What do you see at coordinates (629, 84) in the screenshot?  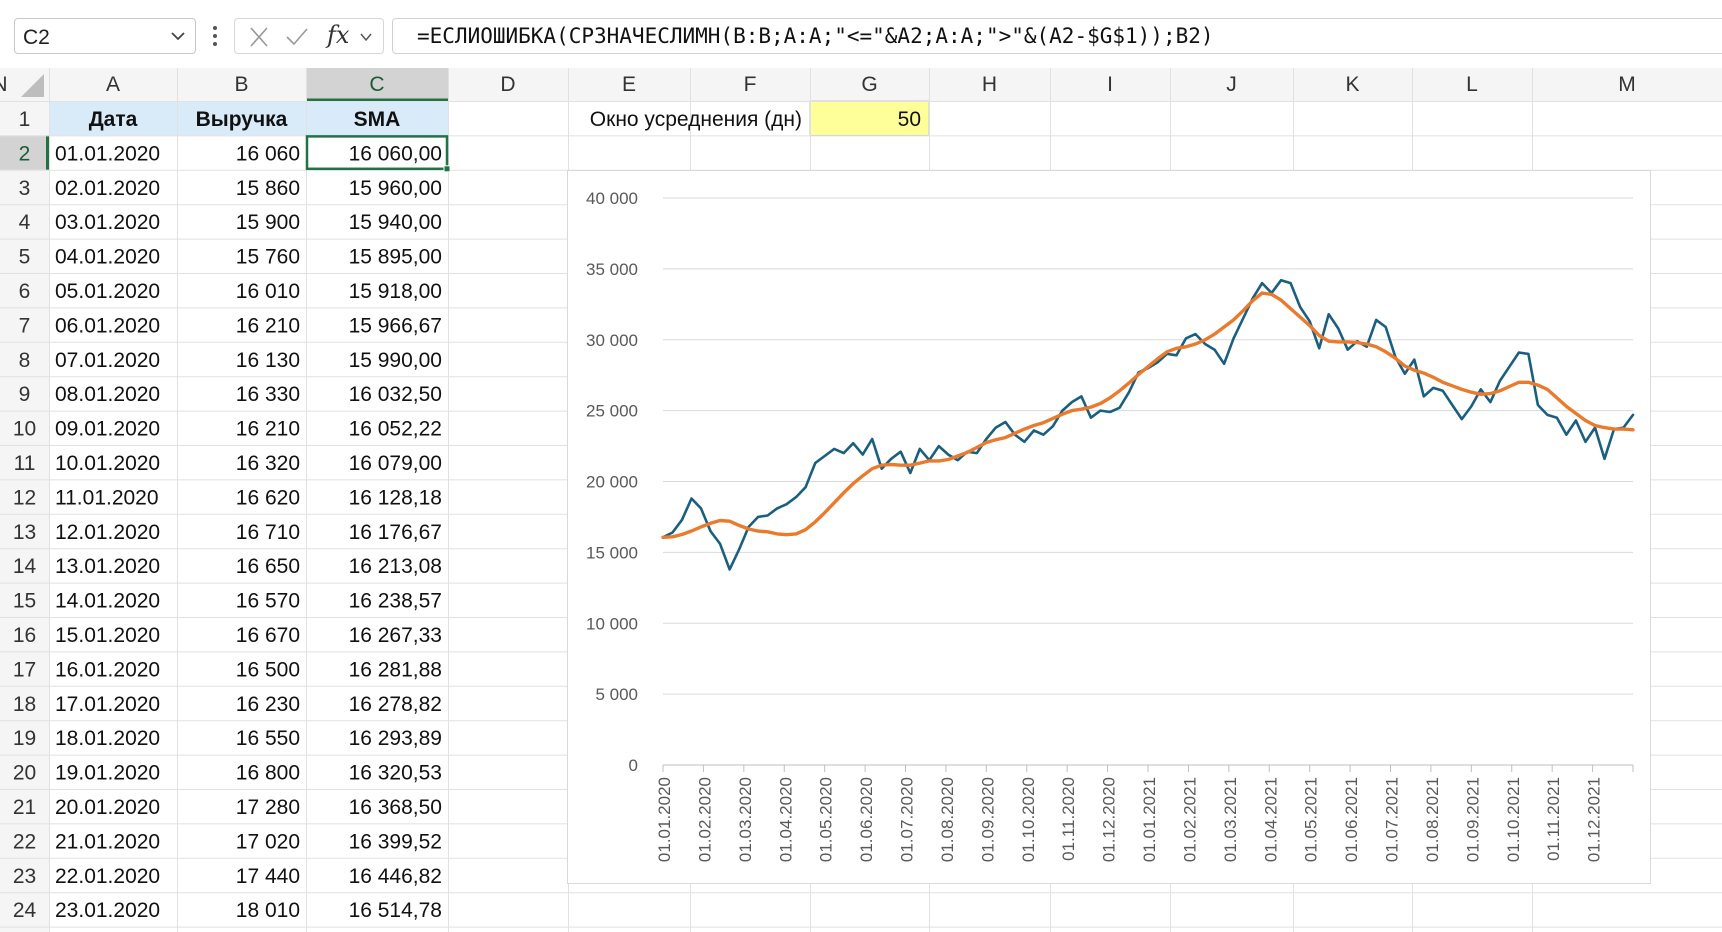 I see `column-header-e: E` at bounding box center [629, 84].